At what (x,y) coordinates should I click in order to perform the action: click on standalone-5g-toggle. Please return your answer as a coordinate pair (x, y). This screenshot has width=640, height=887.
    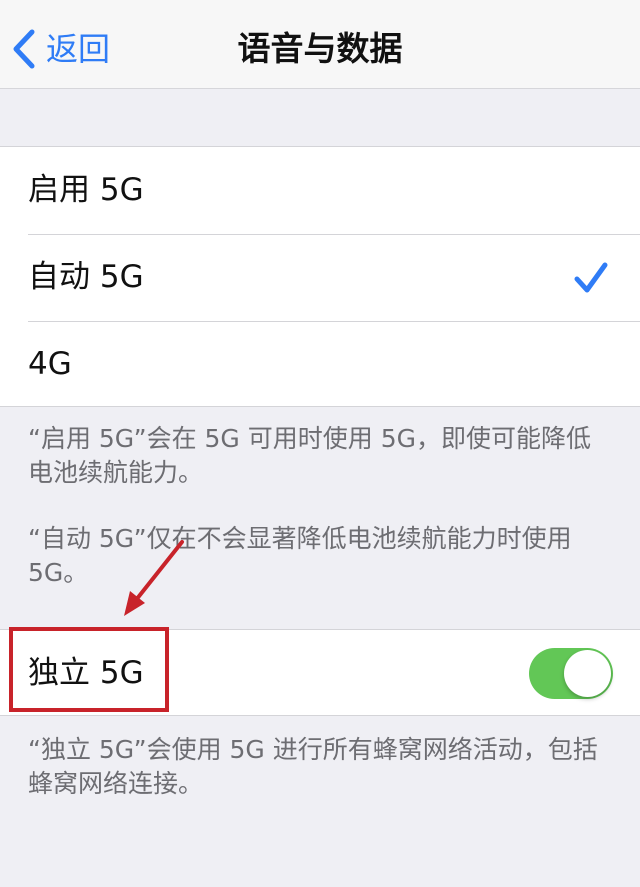
    Looking at the image, I should click on (571, 673).